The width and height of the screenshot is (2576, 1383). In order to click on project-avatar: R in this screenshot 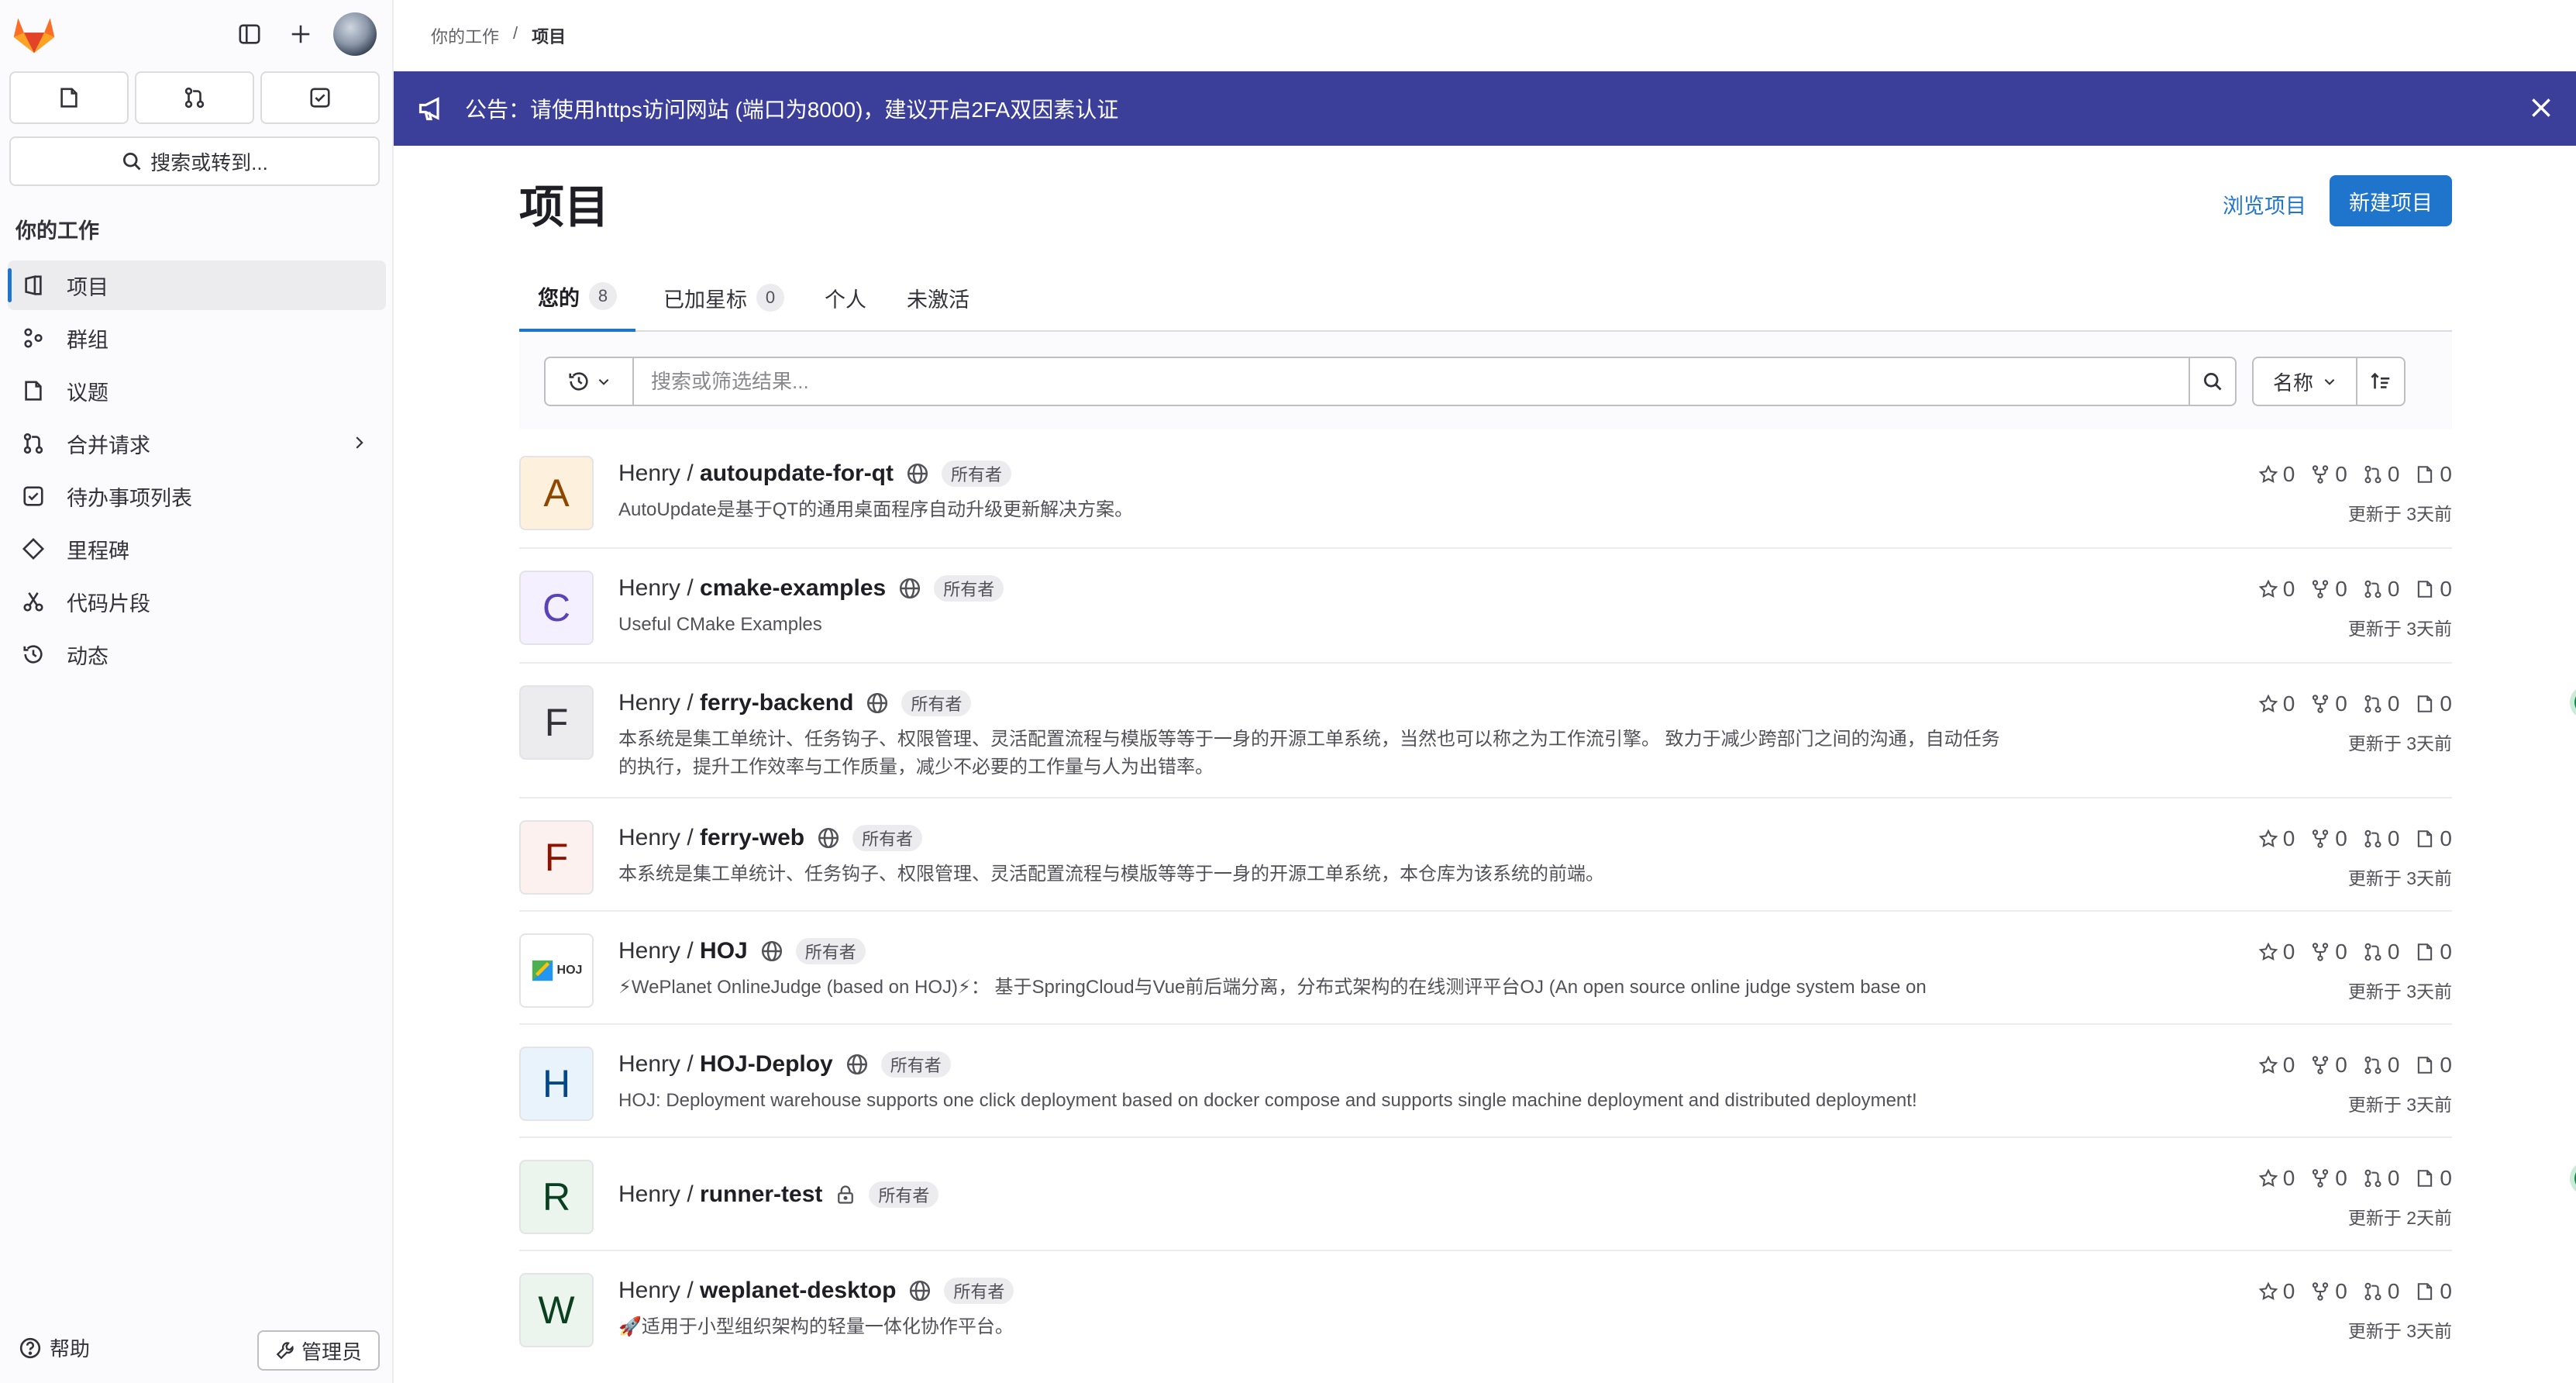, I will do `click(556, 1197)`.